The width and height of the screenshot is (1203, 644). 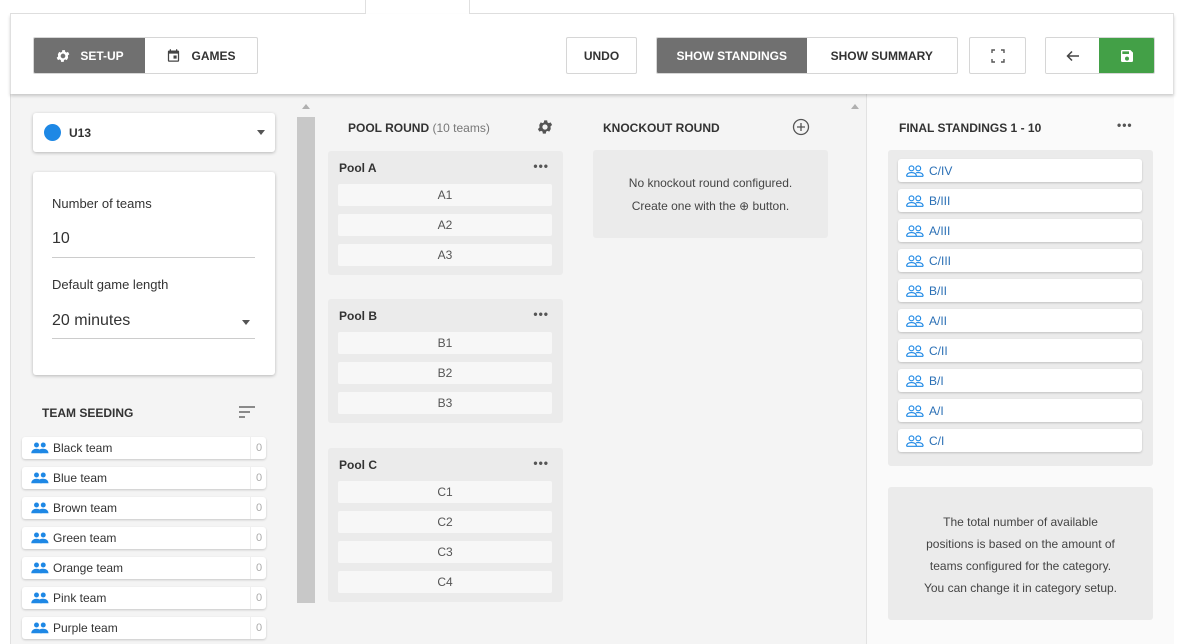 What do you see at coordinates (89, 55) in the screenshot?
I see `setup-tab: SET-UP` at bounding box center [89, 55].